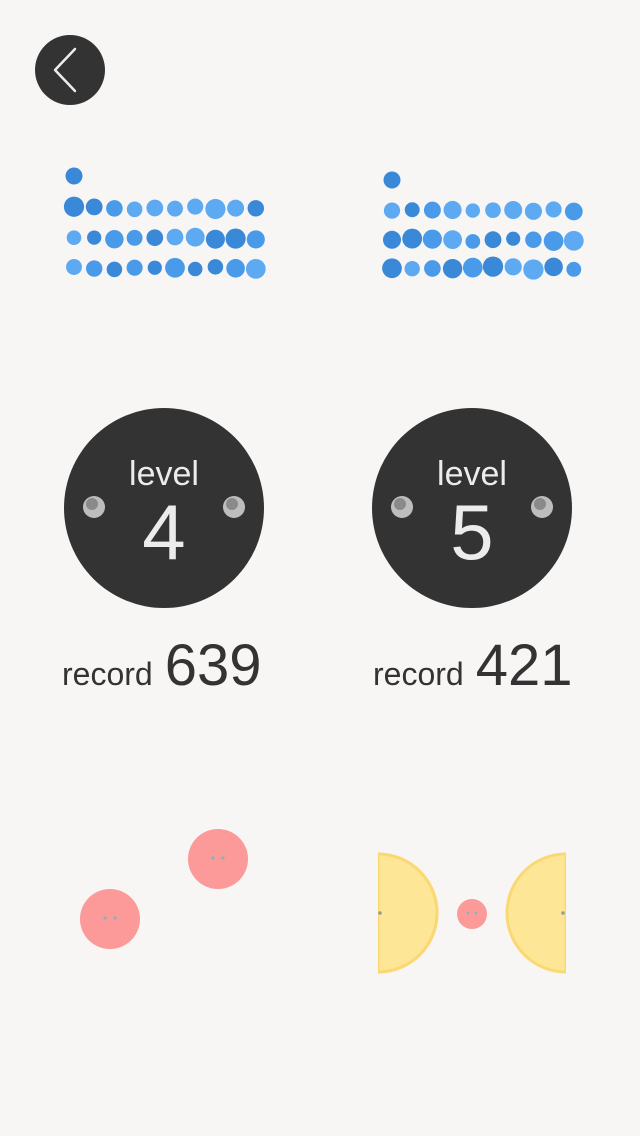 The image size is (640, 1136). What do you see at coordinates (472, 508) in the screenshot?
I see `level-5-button: level 5` at bounding box center [472, 508].